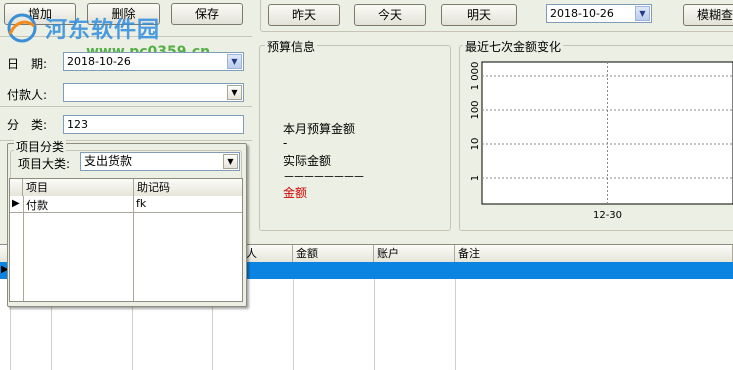  I want to click on grid-cell-item: 付款, so click(37, 205).